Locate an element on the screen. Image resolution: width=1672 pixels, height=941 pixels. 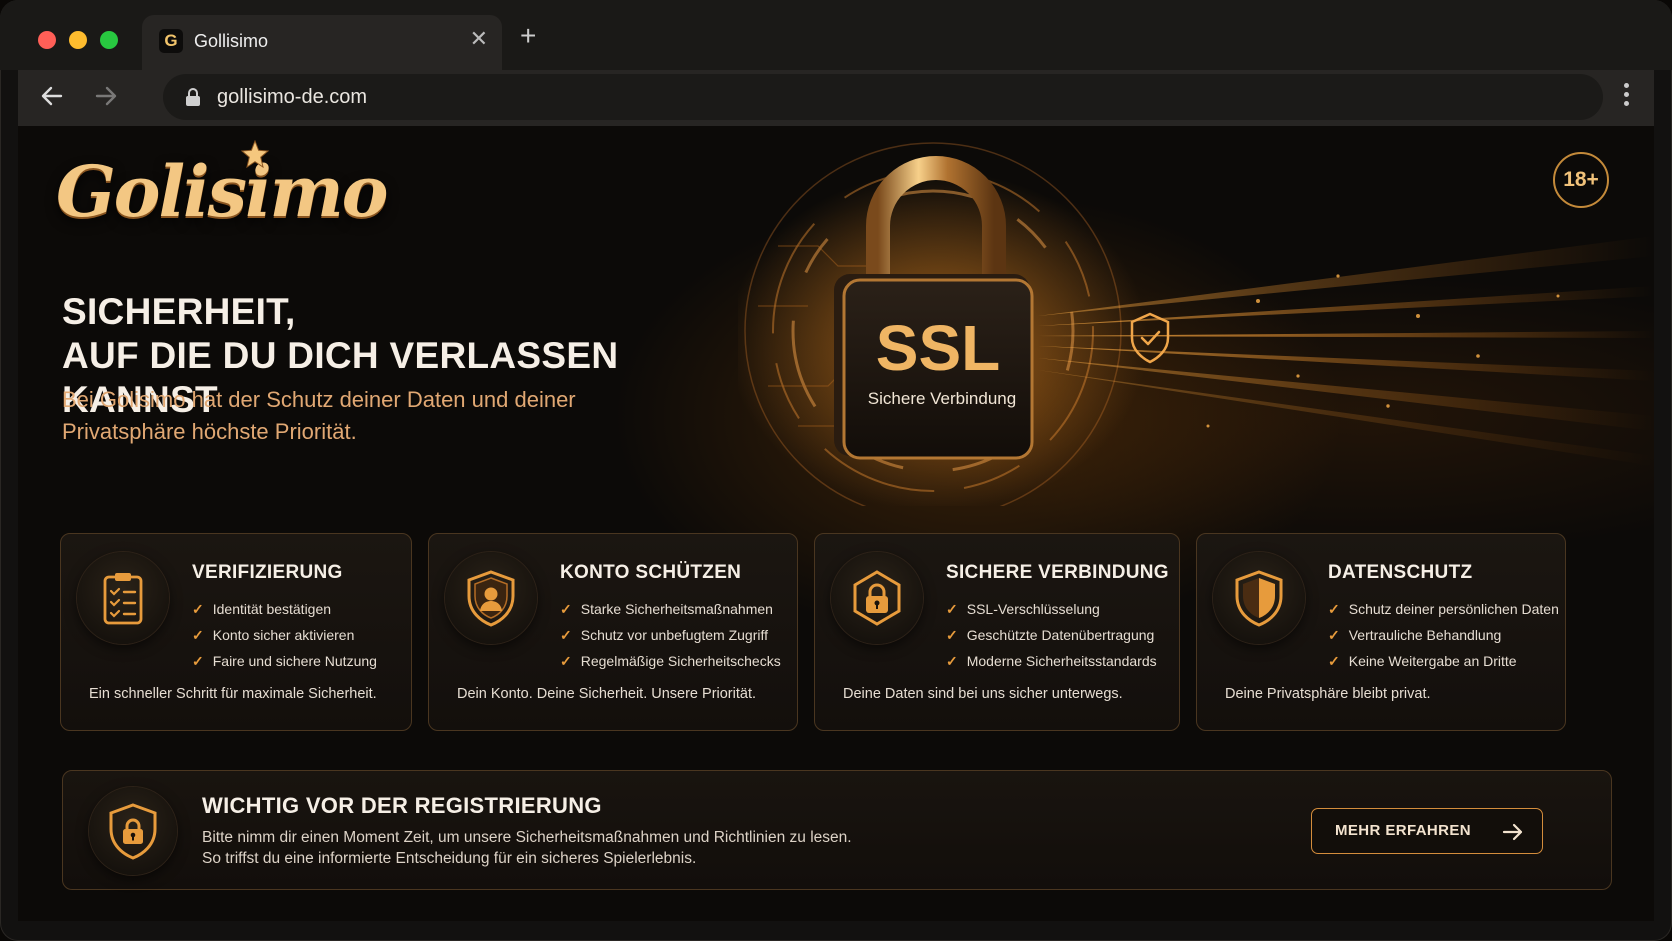
clipboard-checklist-icon is located at coordinates (123, 599).